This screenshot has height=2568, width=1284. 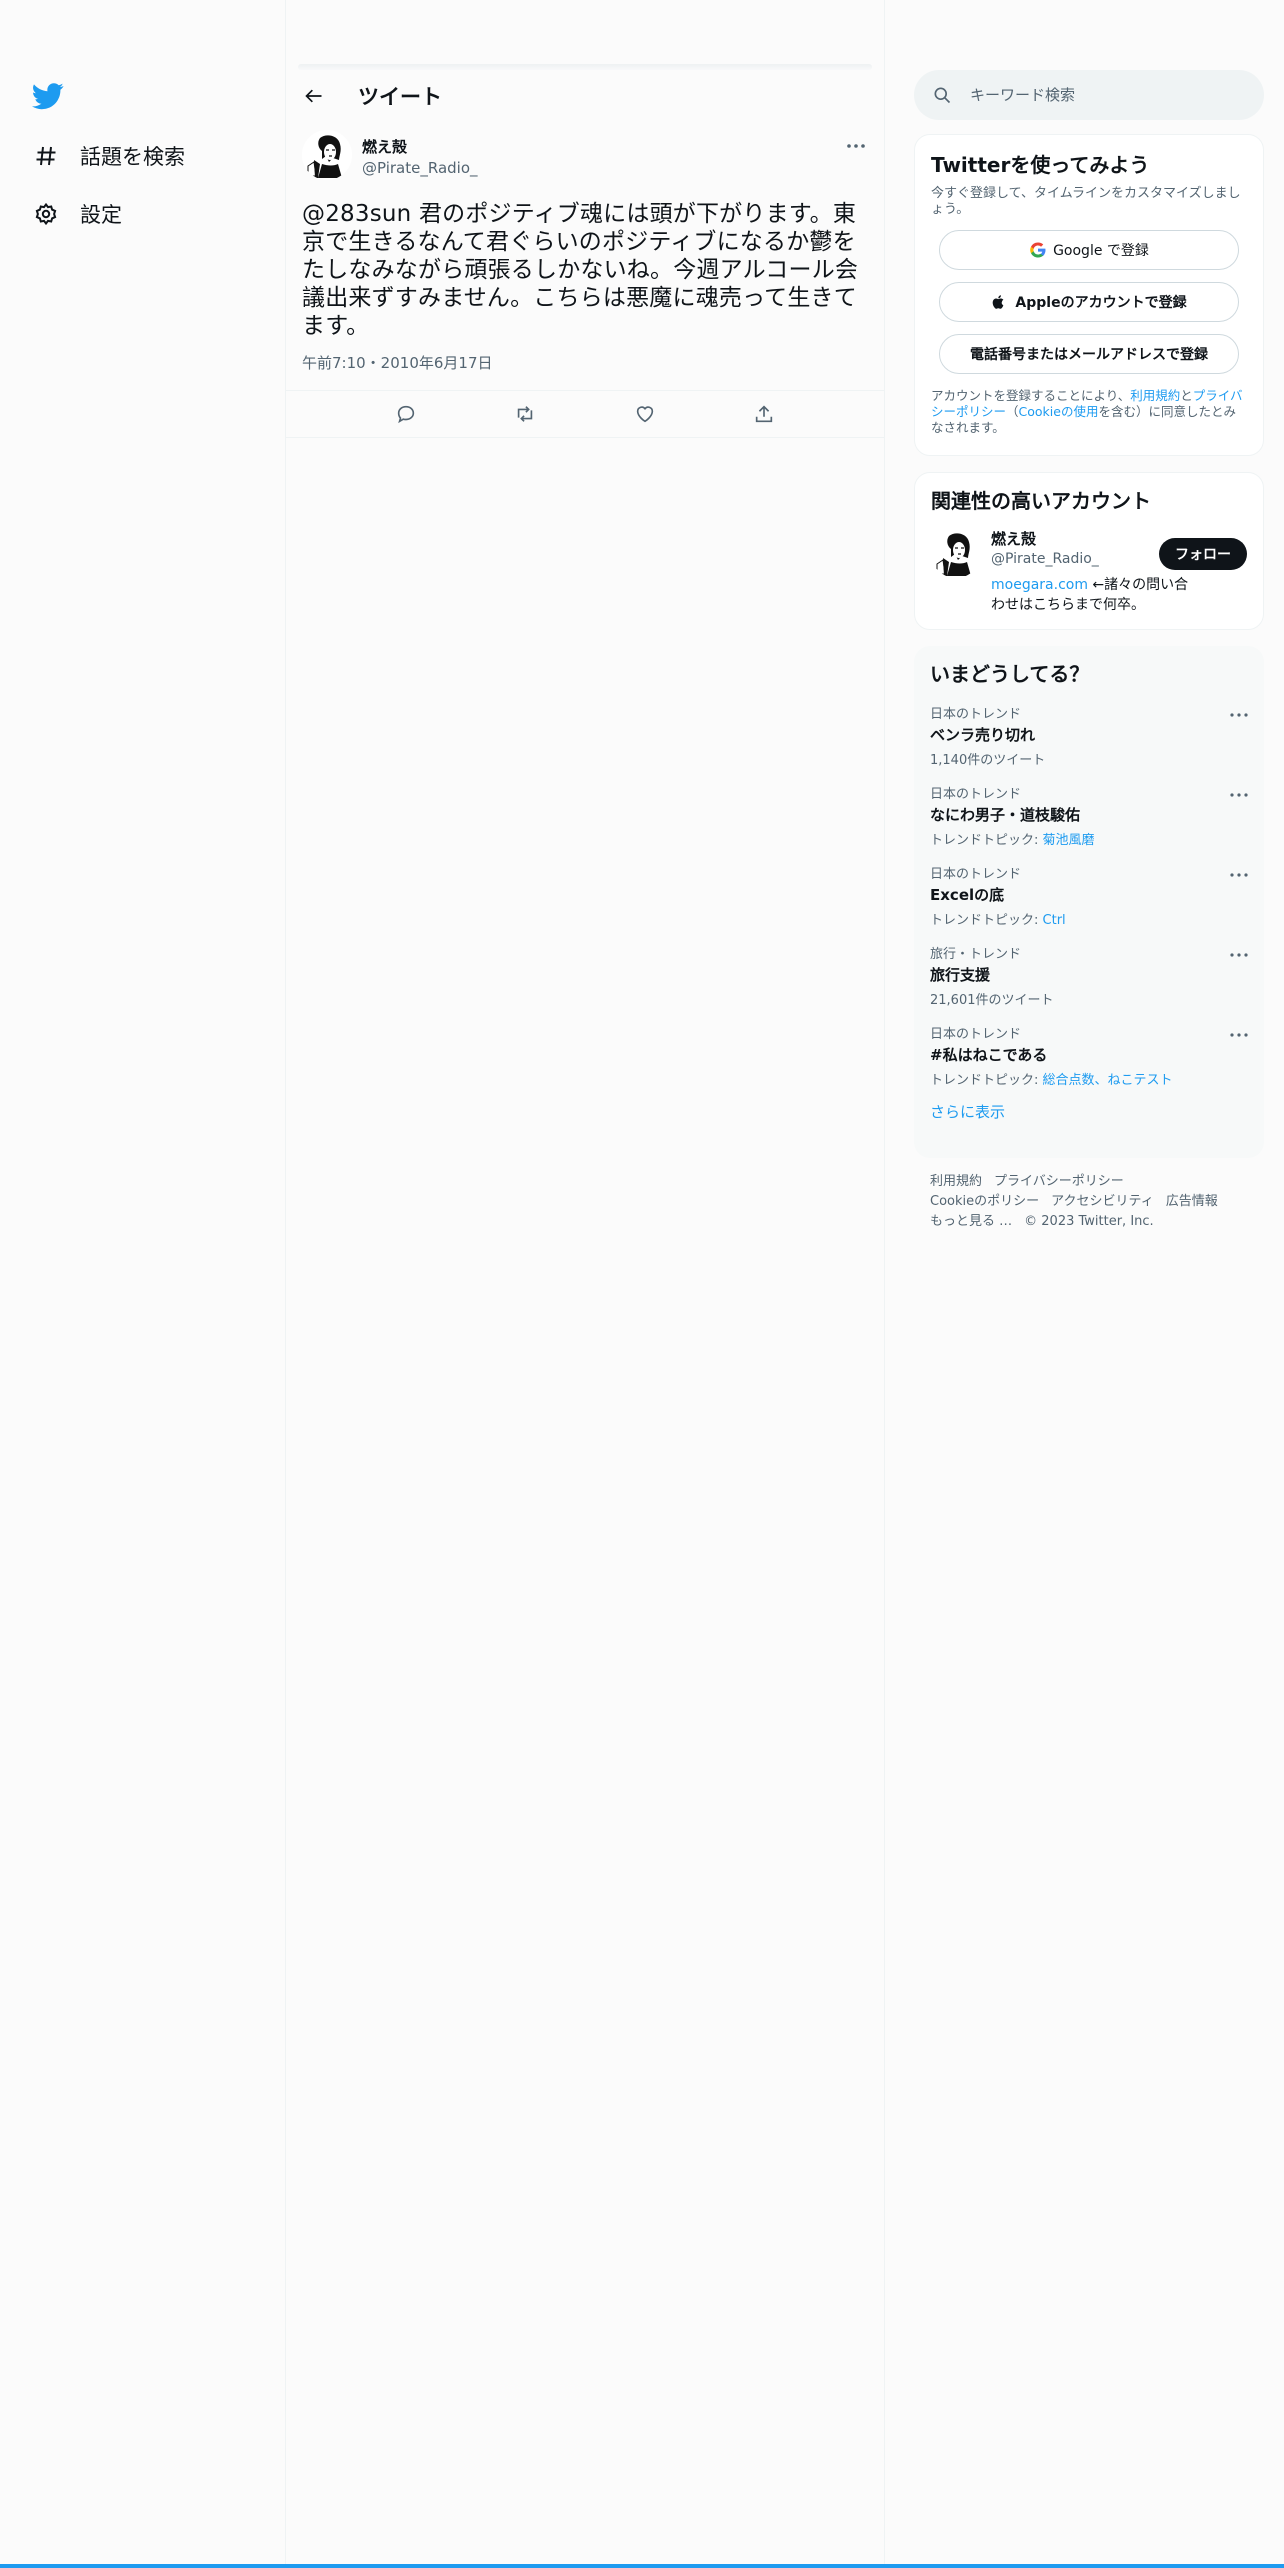 I want to click on trends-title: いまどうしてる？, so click(x=1010, y=674).